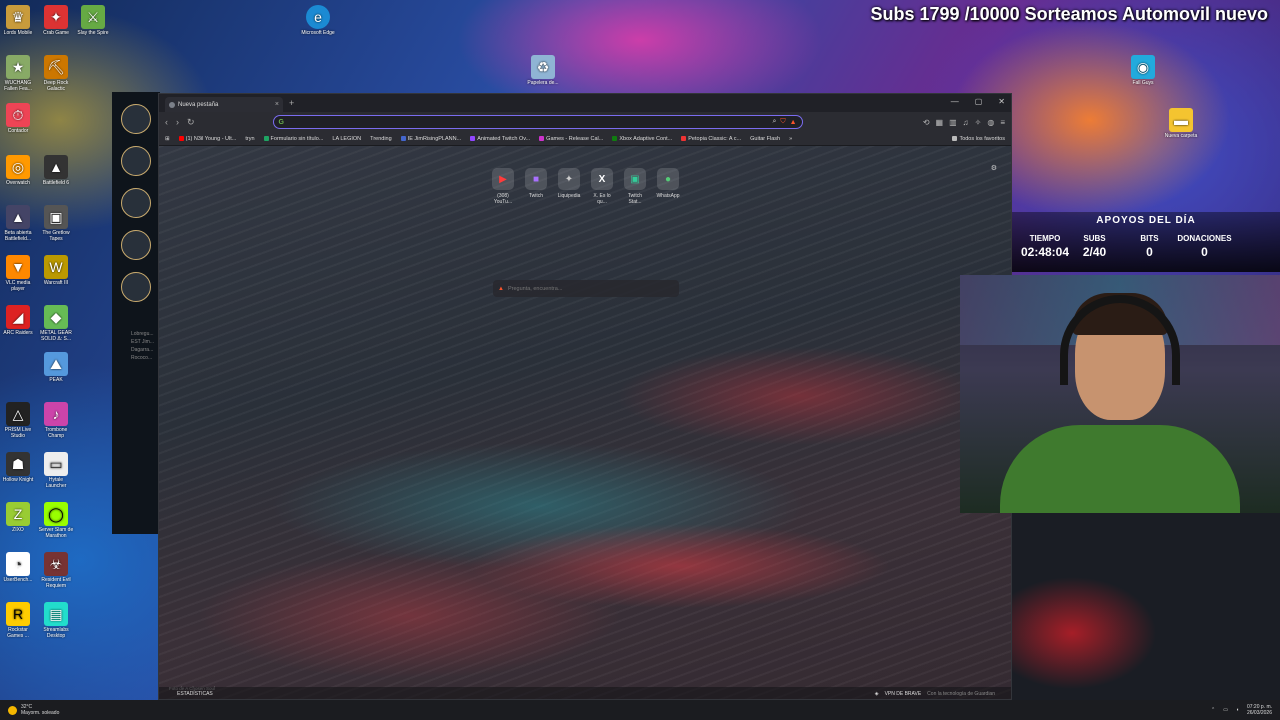 The width and height of the screenshot is (1280, 720). Describe the element at coordinates (195, 694) in the screenshot. I see `stats-button: ESTADÍSTICAS` at that location.